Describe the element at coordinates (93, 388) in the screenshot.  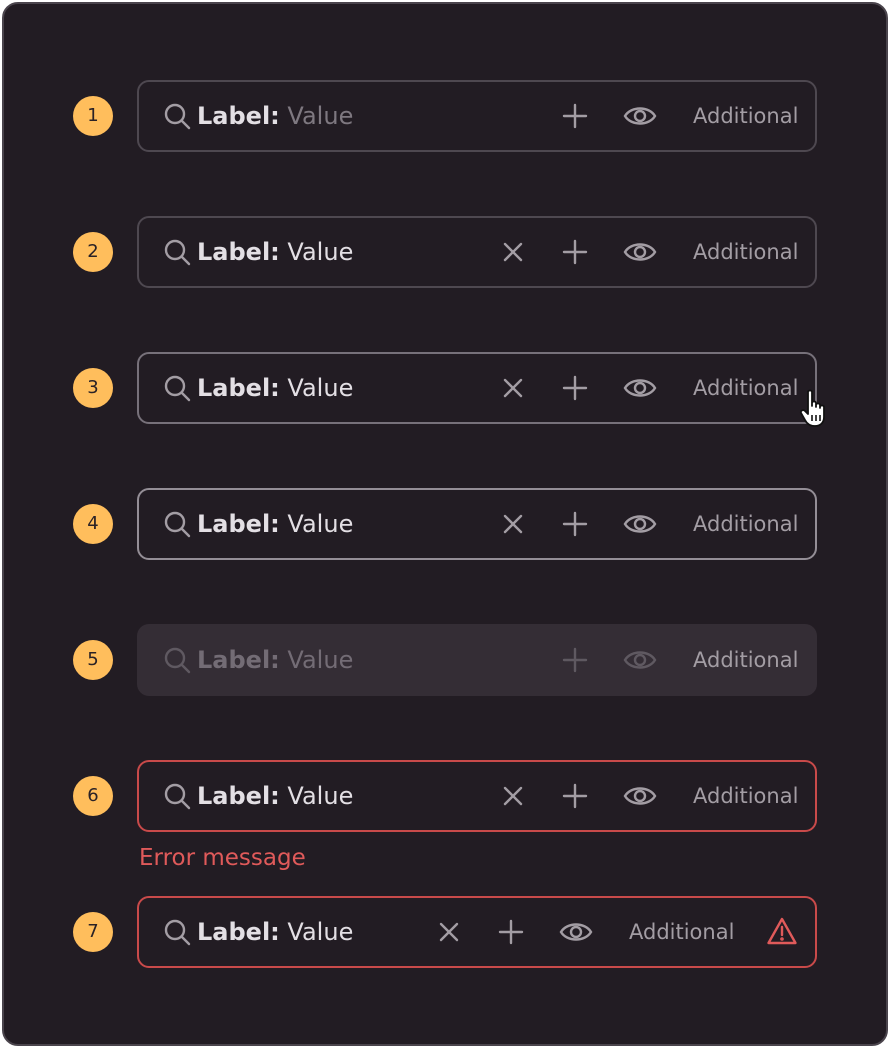
I see `state-number-badge: 3` at that location.